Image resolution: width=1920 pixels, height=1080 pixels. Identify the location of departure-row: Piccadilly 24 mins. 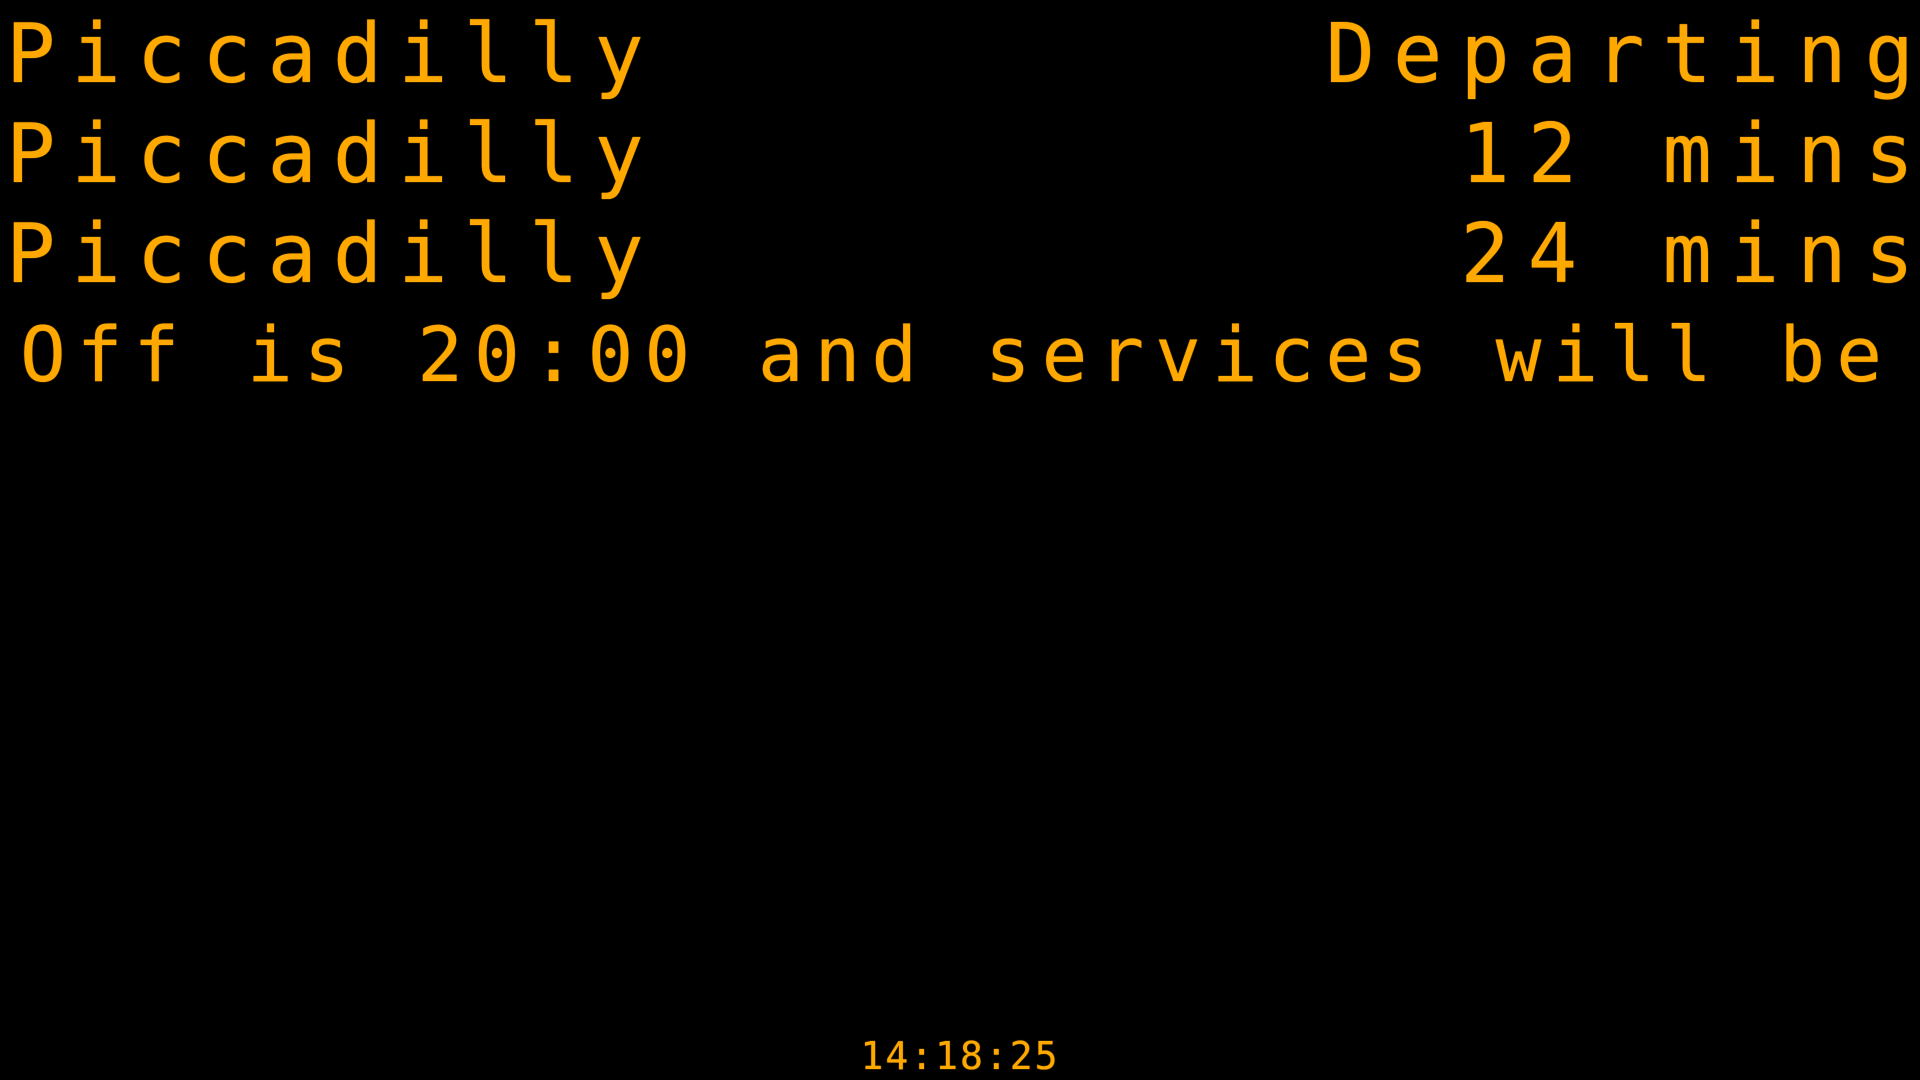
(960, 255).